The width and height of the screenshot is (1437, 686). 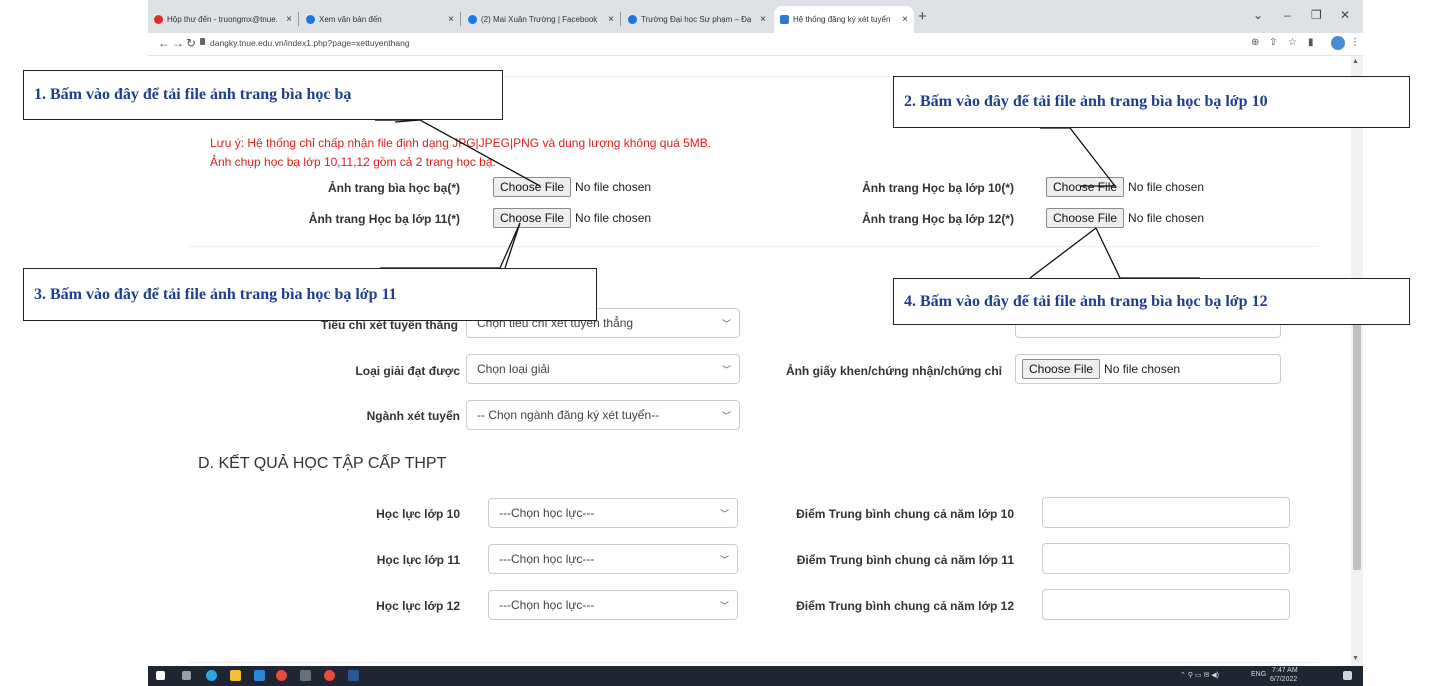 What do you see at coordinates (1166, 604) in the screenshot?
I see `gpa12-input` at bounding box center [1166, 604].